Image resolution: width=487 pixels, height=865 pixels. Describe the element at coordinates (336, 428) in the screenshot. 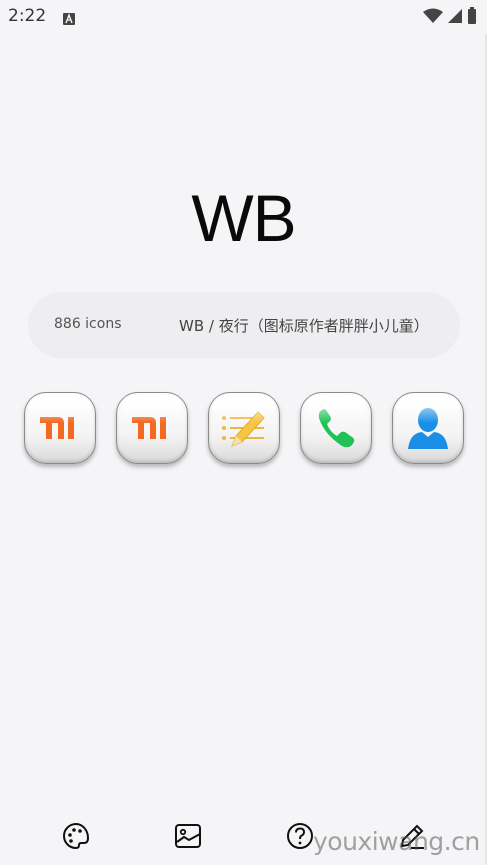

I see `phone-icon` at that location.